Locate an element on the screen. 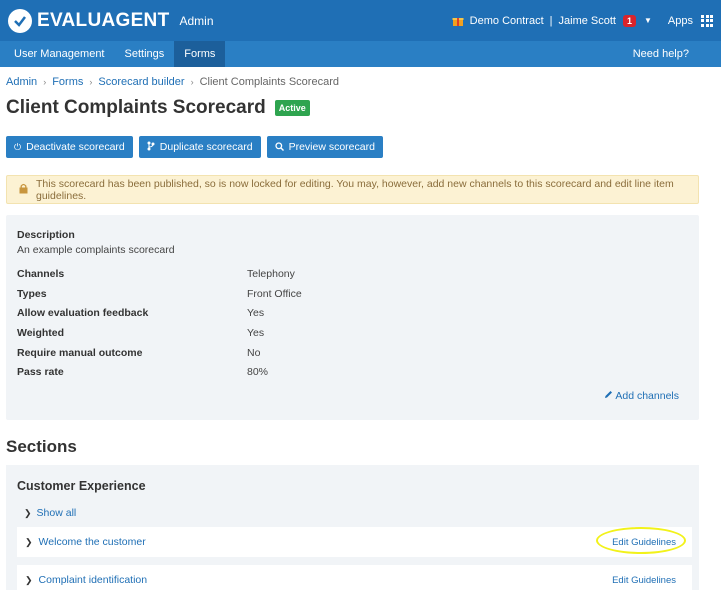 This screenshot has width=721, height=590. sections-heading: Sections is located at coordinates (41, 446).